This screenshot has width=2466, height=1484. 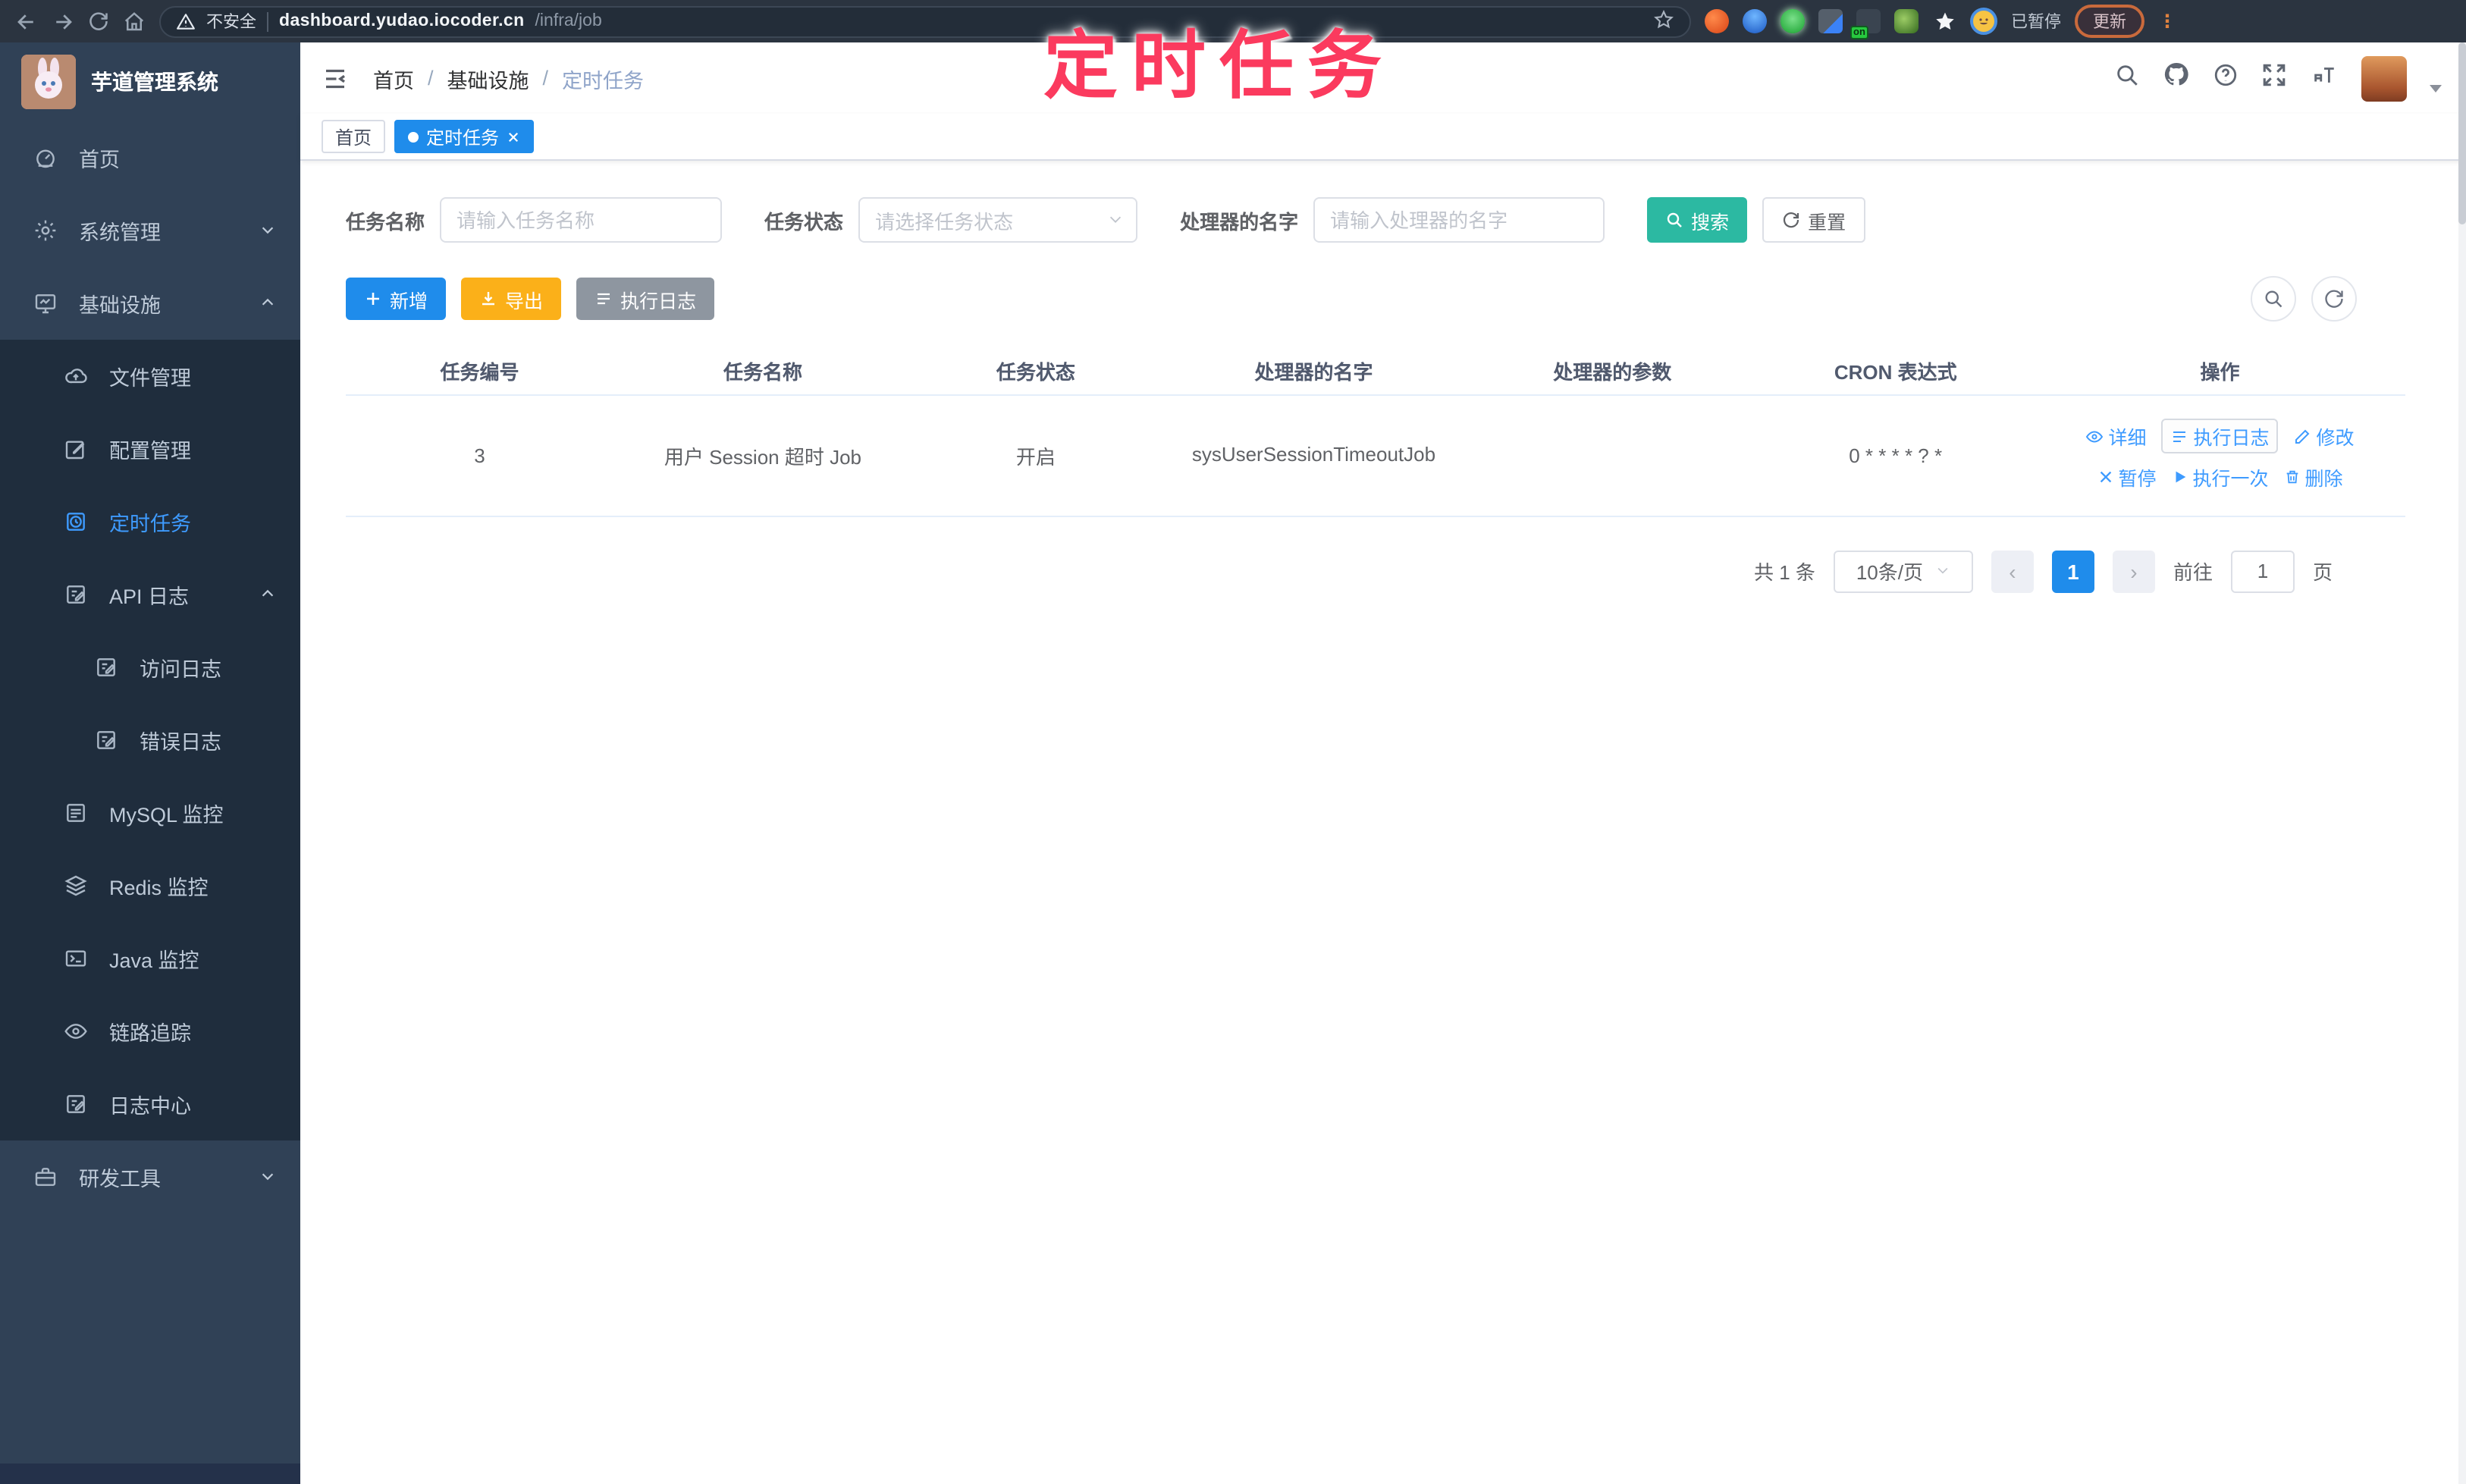 What do you see at coordinates (150, 451) in the screenshot?
I see `sidebar-item-label: 配置管理` at bounding box center [150, 451].